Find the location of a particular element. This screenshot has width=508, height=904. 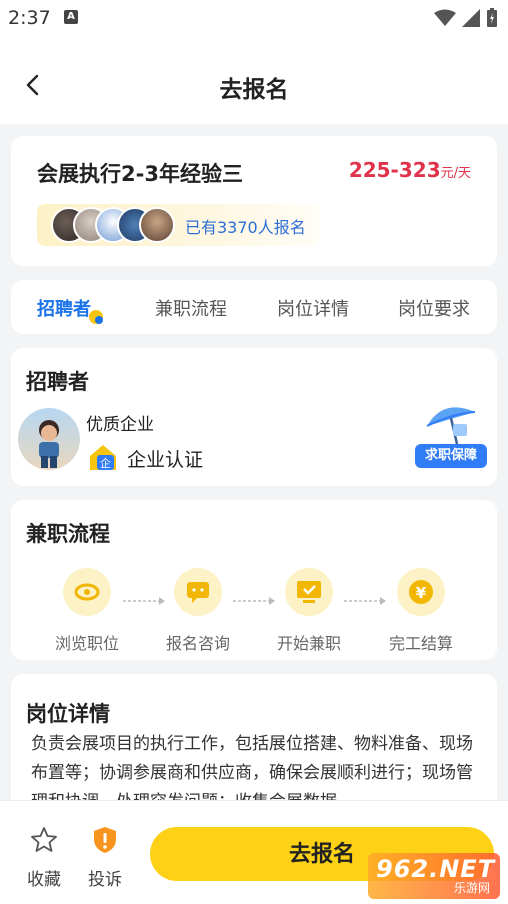

star-icon is located at coordinates (44, 839).